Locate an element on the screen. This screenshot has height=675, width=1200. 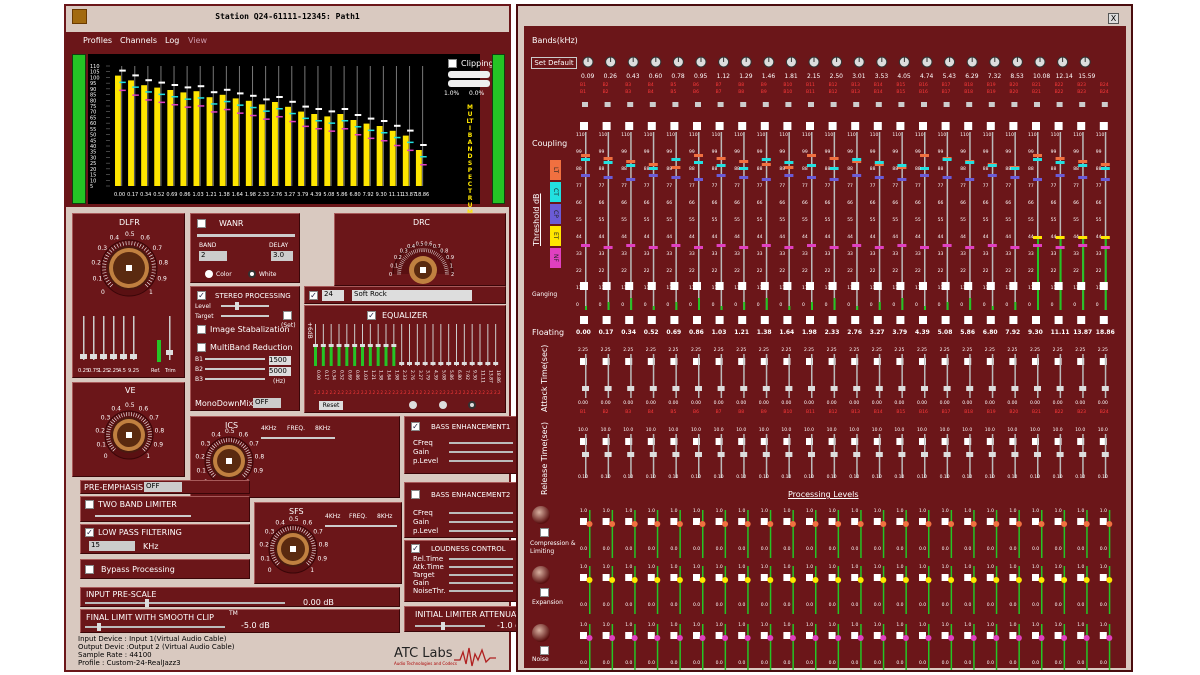
preset-number-select: 24 is located at coordinates (333, 295).